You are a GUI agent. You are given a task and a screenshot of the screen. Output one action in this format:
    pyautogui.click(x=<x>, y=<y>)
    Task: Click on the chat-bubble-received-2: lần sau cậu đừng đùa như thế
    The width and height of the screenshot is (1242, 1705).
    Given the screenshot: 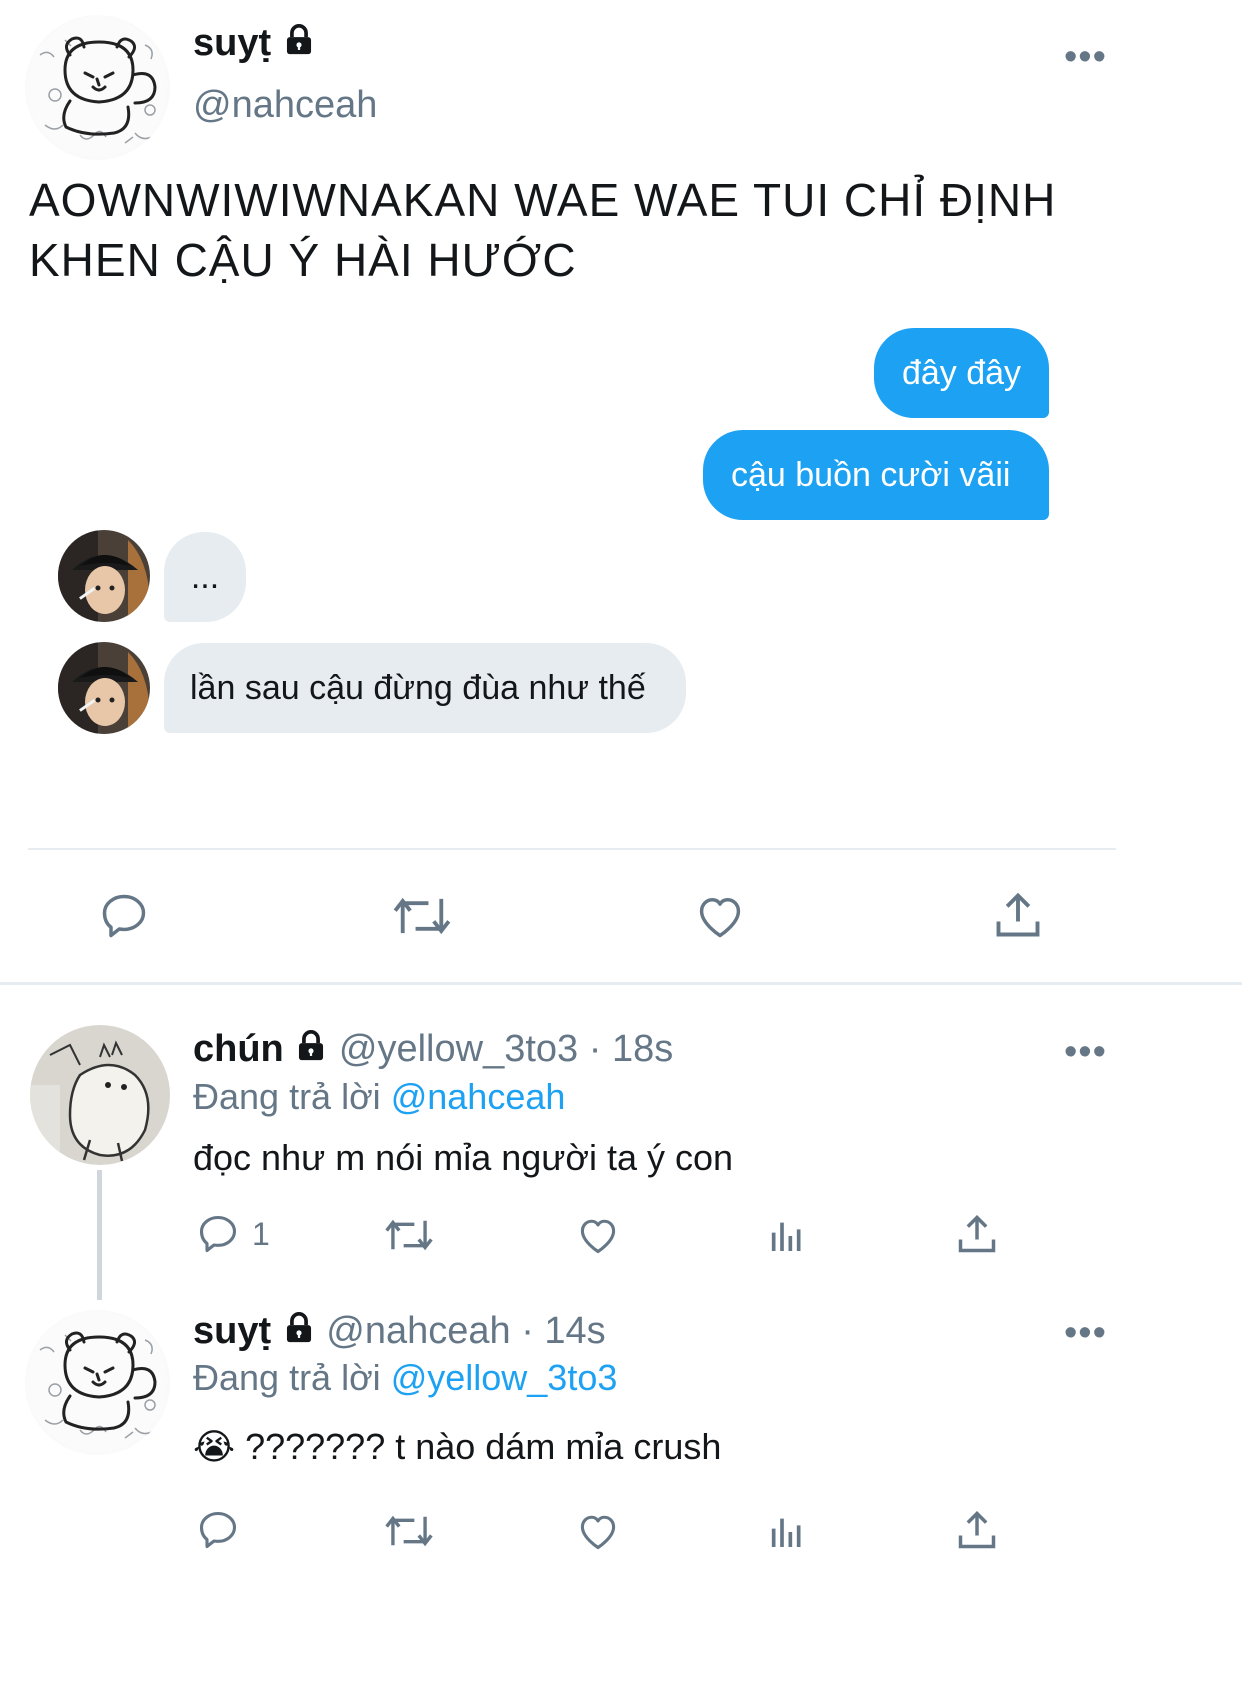 What is the action you would take?
    pyautogui.click(x=425, y=688)
    